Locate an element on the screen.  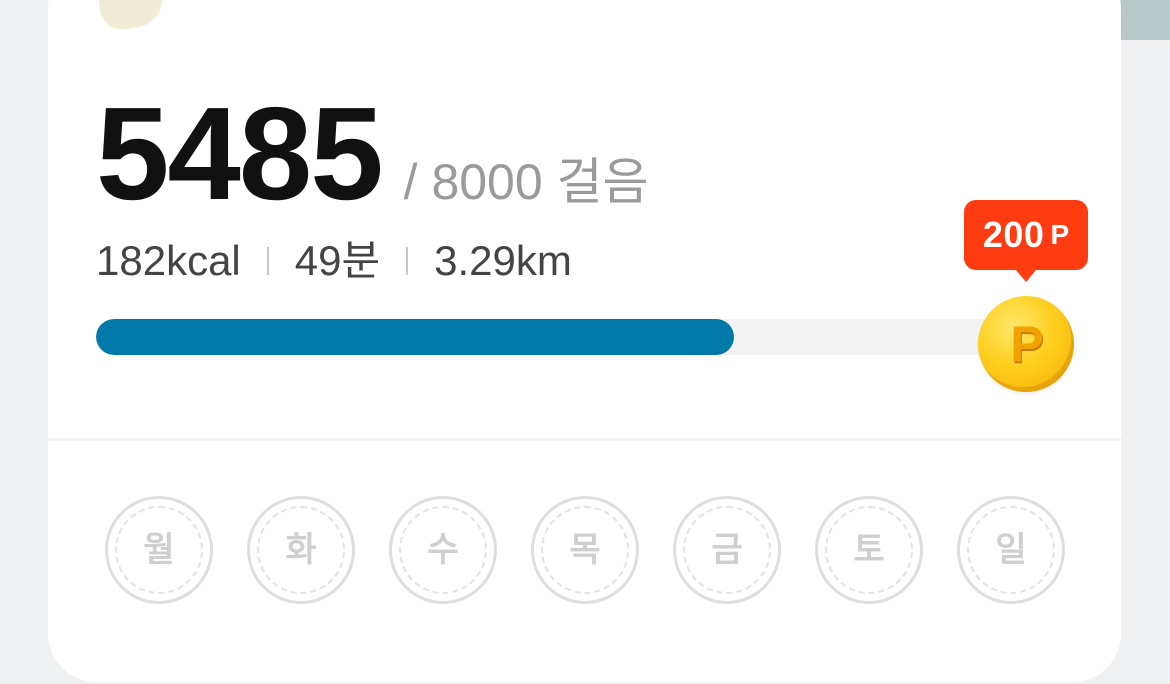
goal-steps: / 8000 걸음 is located at coordinates (526, 182).